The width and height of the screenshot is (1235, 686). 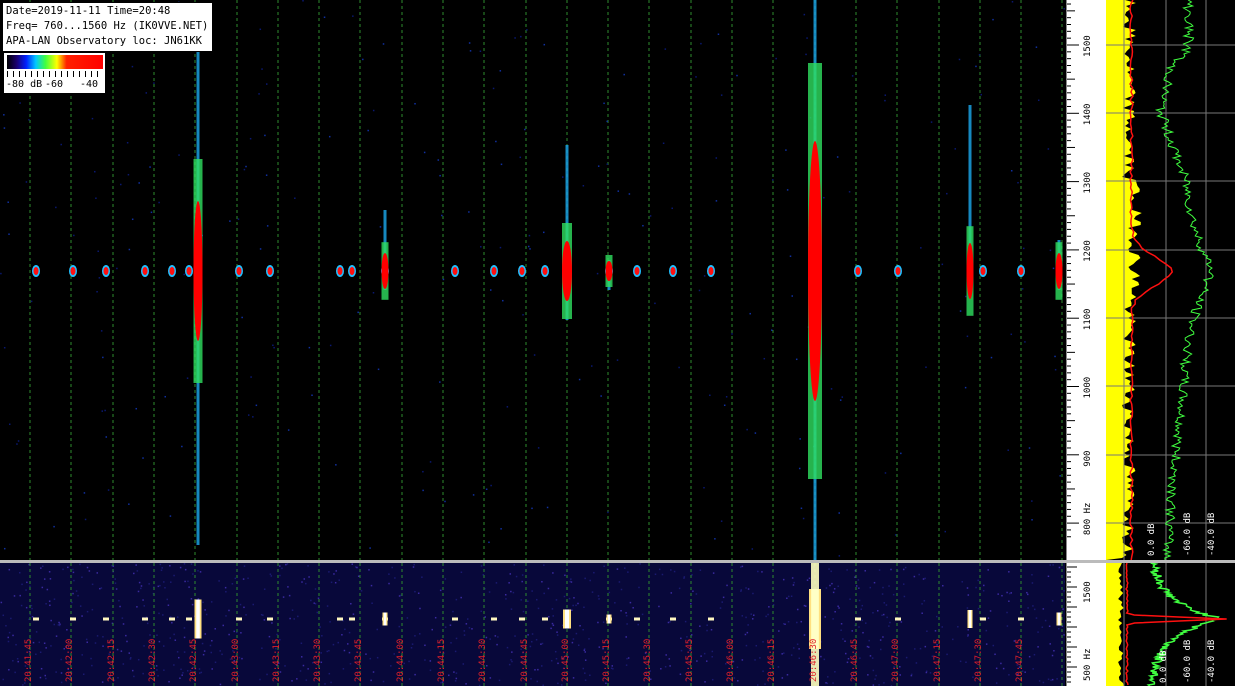 I want to click on time-label: 20:45:30, so click(x=648, y=660).